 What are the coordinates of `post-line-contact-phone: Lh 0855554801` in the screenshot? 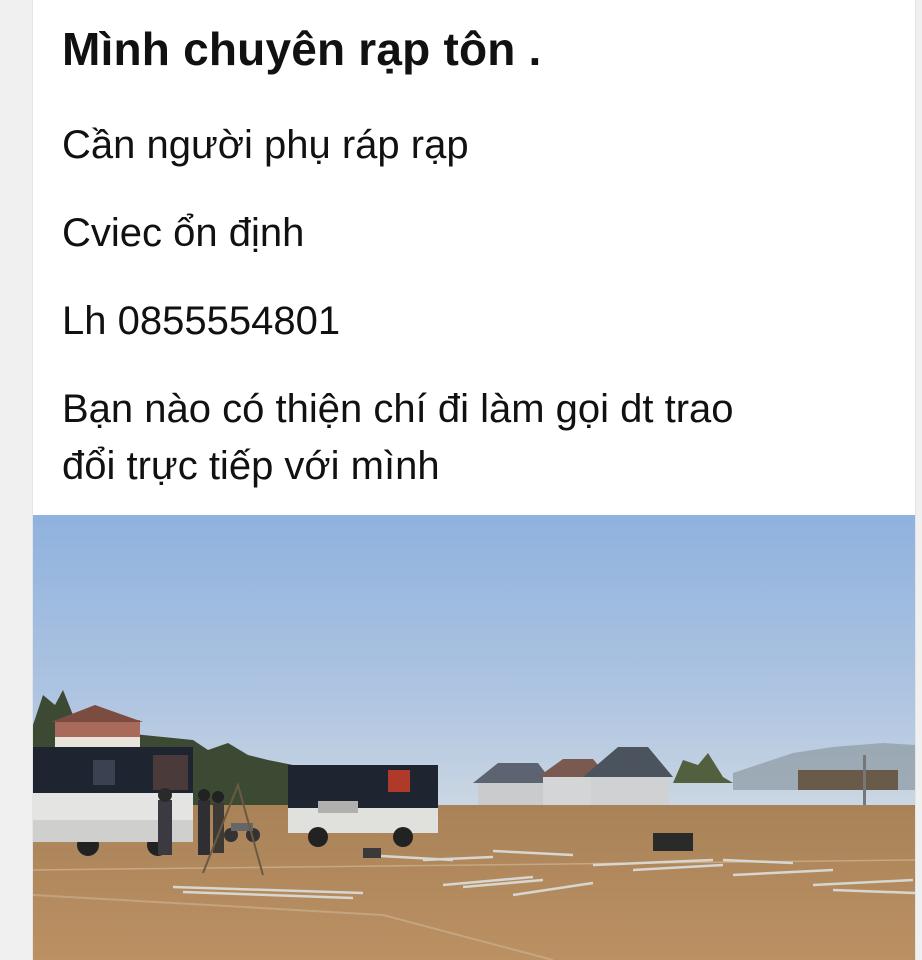 It's located at (201, 321).